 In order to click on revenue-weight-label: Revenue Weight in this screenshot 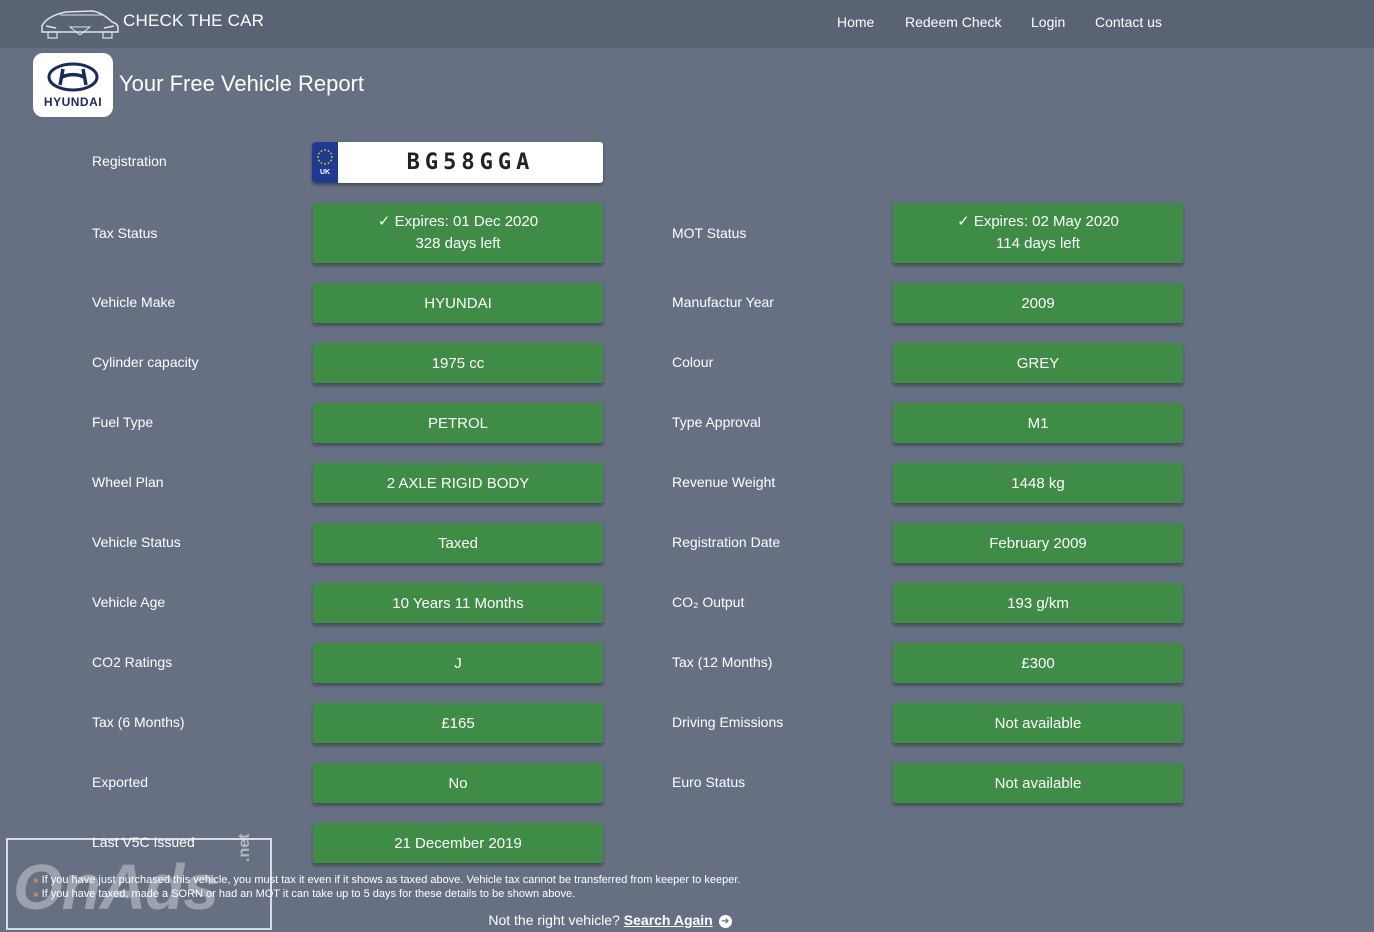, I will do `click(724, 482)`.